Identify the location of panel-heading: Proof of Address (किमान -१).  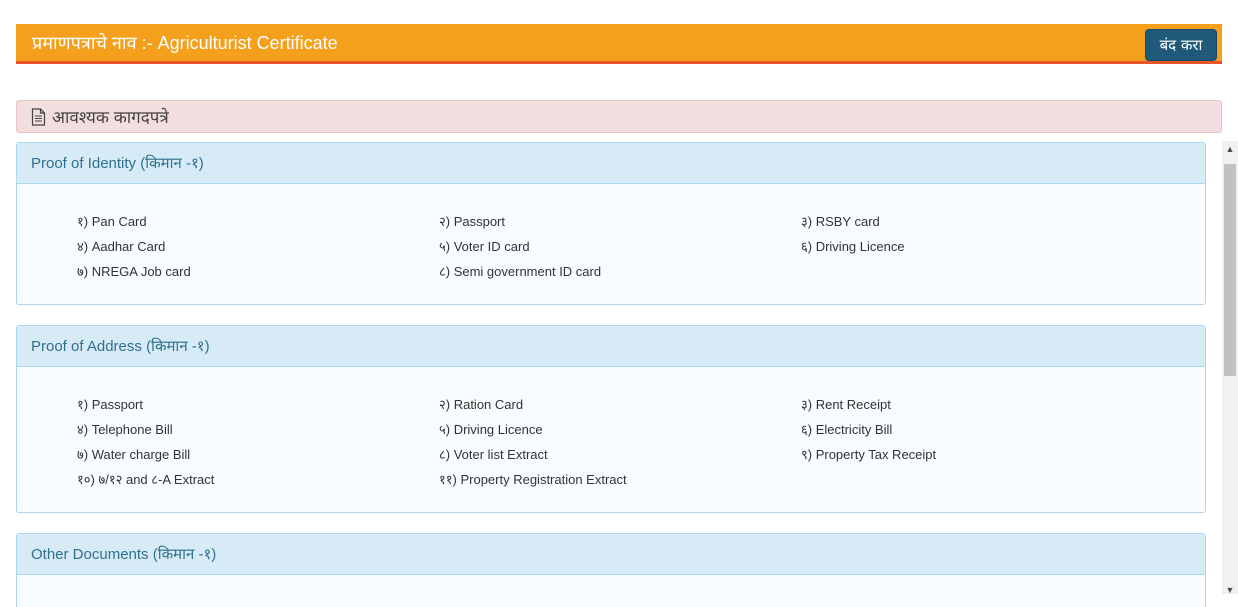
(611, 346).